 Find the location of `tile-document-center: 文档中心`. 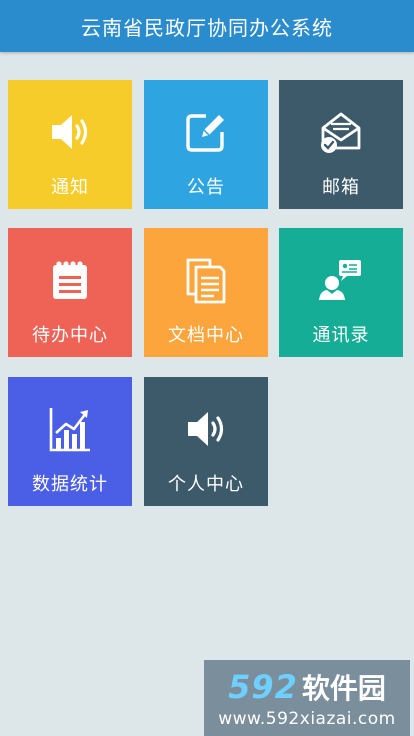

tile-document-center: 文档中心 is located at coordinates (206, 292).